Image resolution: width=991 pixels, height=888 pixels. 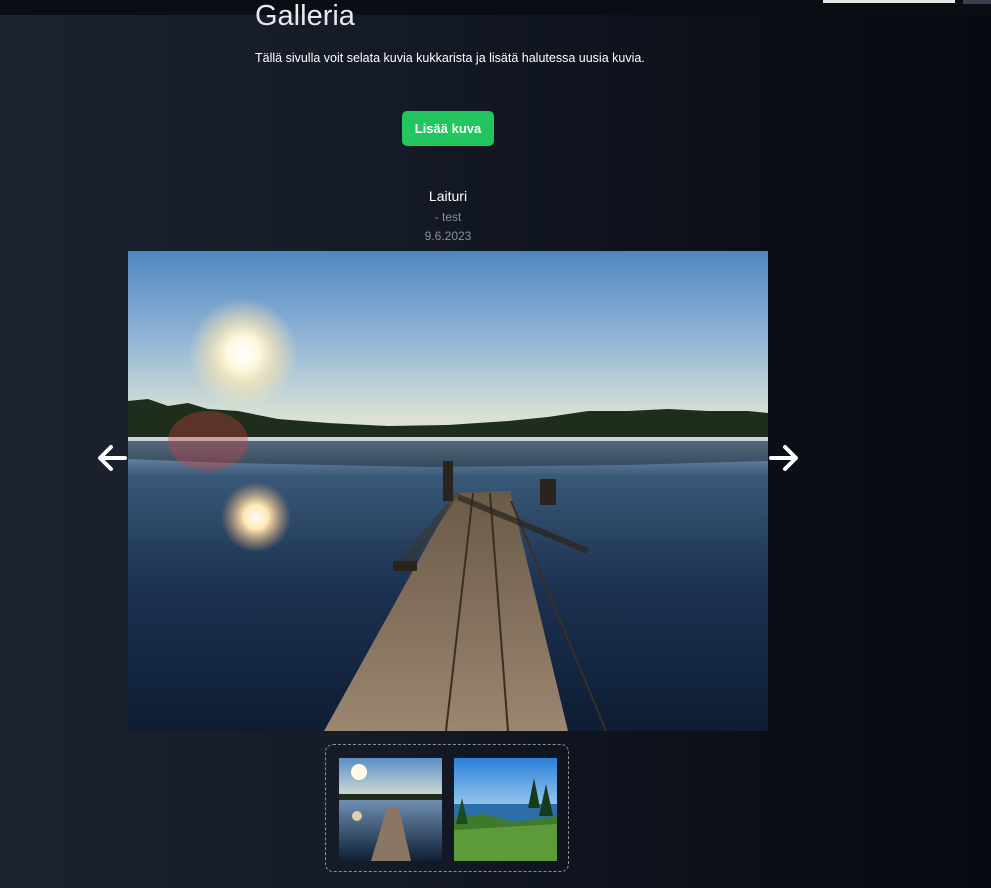 I want to click on top-navbar, so click(x=495, y=7).